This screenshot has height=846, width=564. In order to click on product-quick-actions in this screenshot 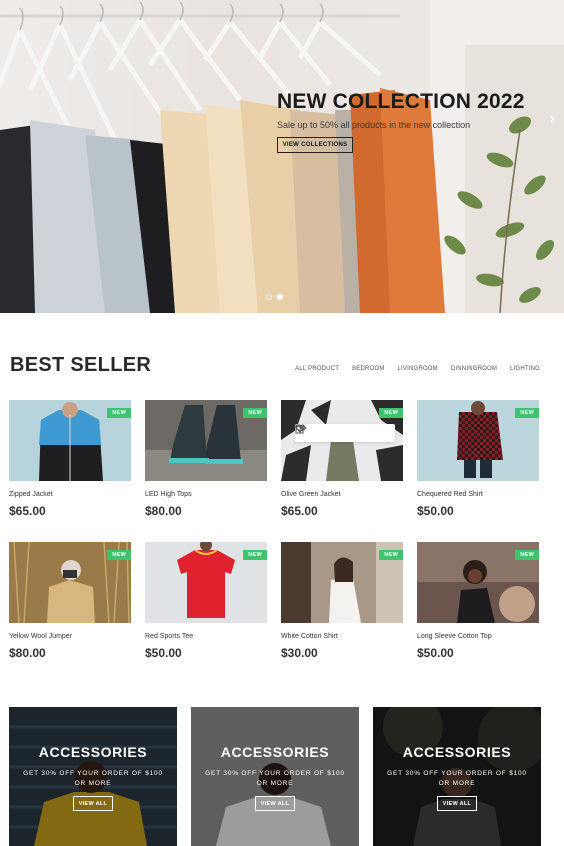, I will do `click(345, 433)`.